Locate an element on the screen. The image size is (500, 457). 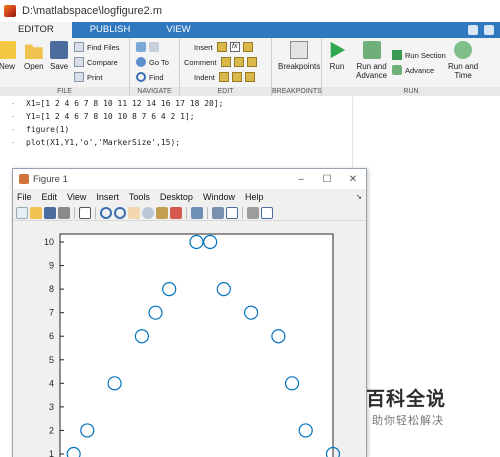
help-icon is located at coordinates (489, 30).